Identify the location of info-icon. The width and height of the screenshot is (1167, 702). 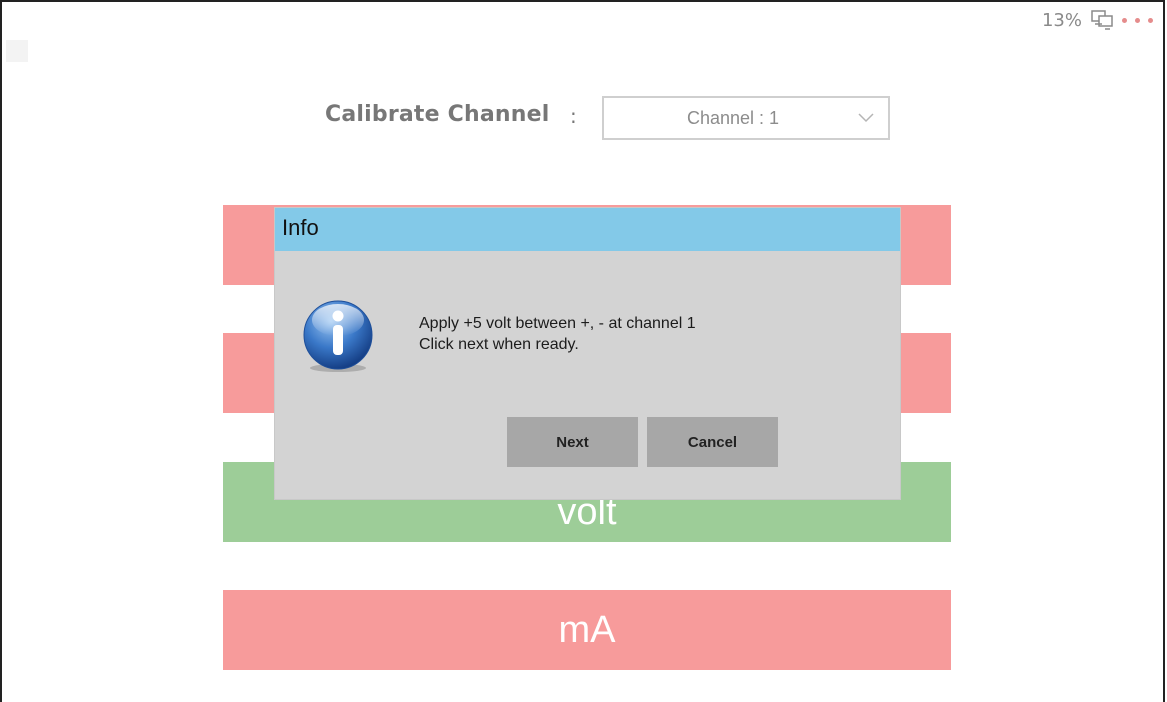
(338, 336).